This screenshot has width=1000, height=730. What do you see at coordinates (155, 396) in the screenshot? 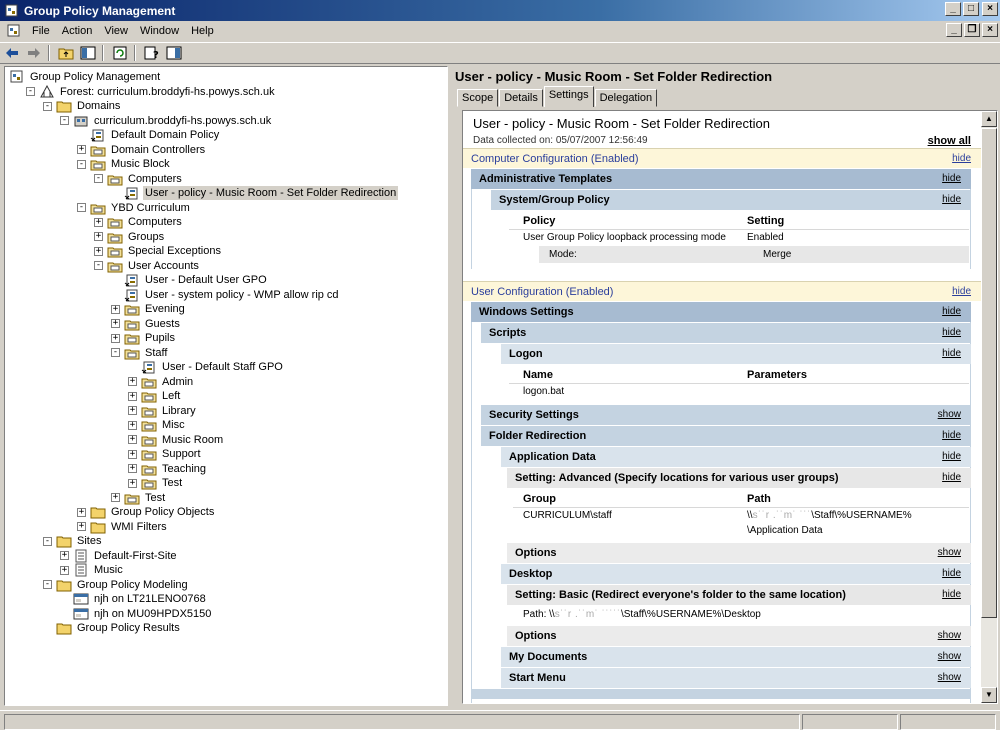
I see `tree-item: + Left` at bounding box center [155, 396].